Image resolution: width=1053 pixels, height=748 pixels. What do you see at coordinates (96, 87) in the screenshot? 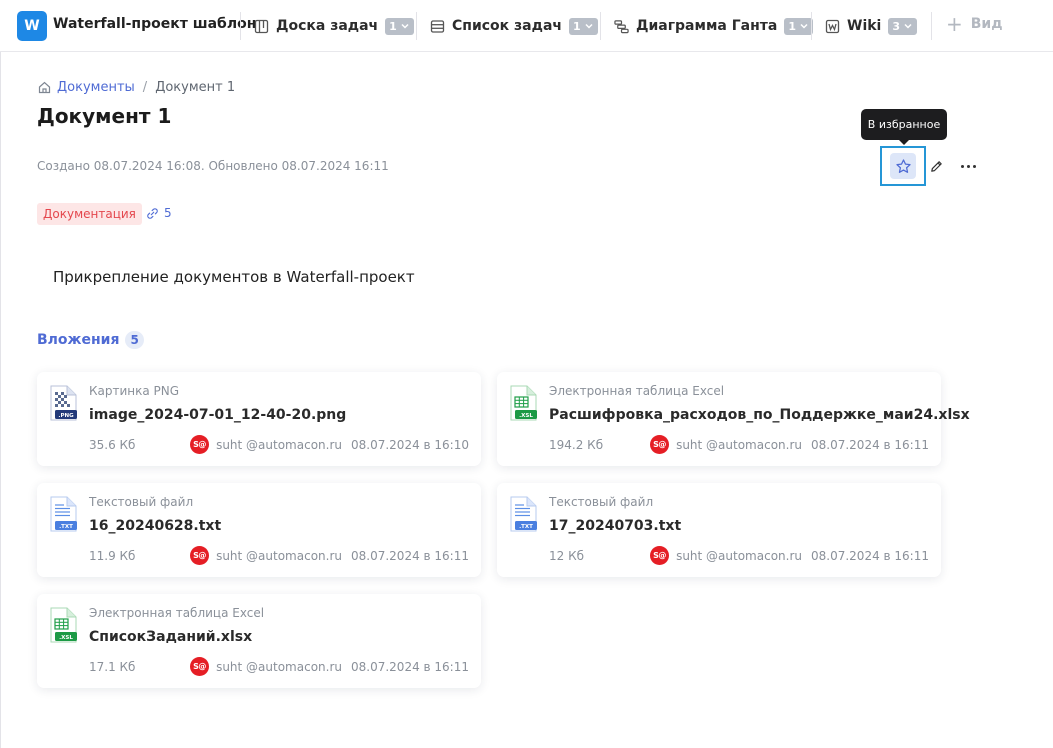
I see `breadcrumb-root: Документы` at bounding box center [96, 87].